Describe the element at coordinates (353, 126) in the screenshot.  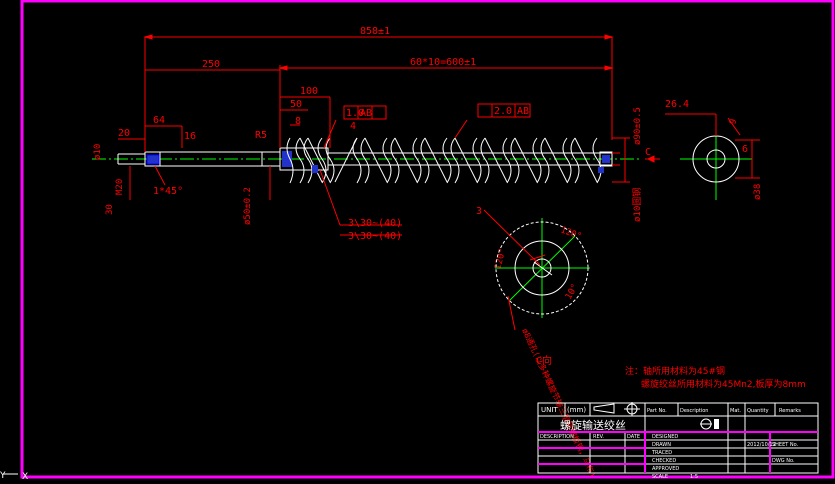
I see `dim-4: 4` at that location.